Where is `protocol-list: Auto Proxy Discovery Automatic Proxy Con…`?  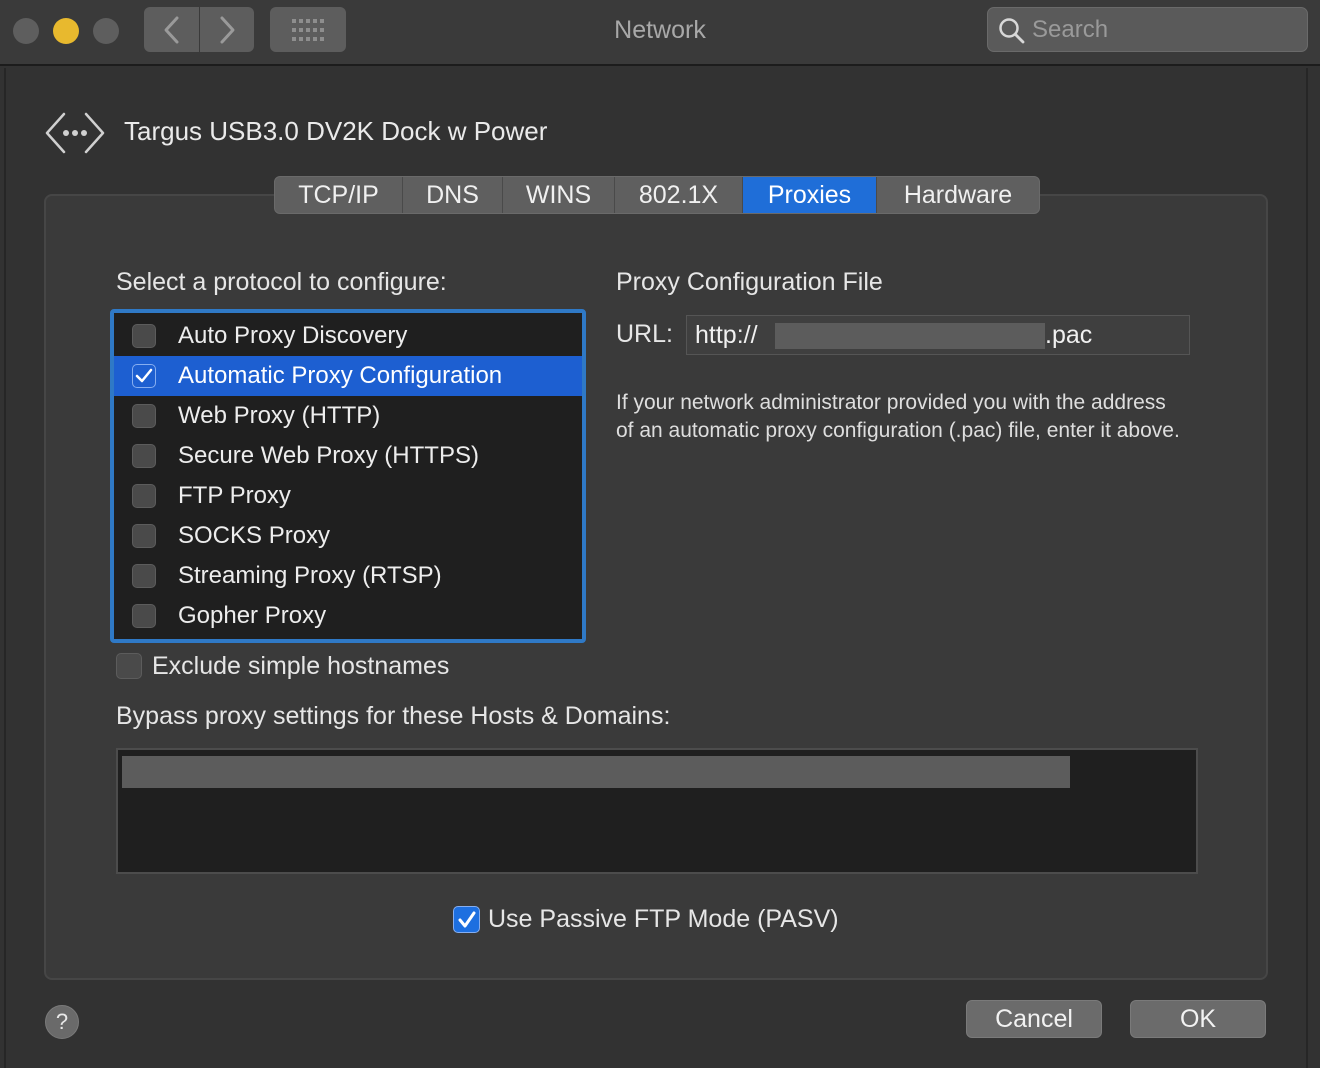 protocol-list: Auto Proxy Discovery Automatic Proxy Con… is located at coordinates (348, 476).